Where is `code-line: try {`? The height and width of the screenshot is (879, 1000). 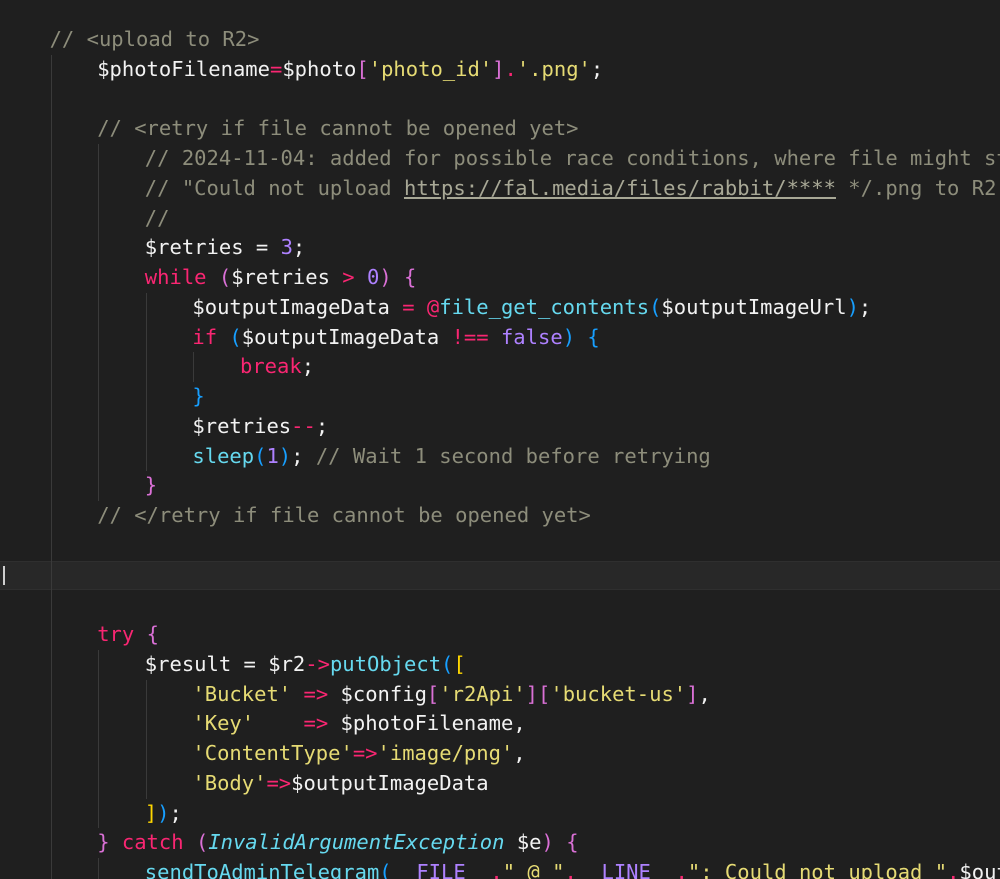 code-line: try { is located at coordinates (500, 635).